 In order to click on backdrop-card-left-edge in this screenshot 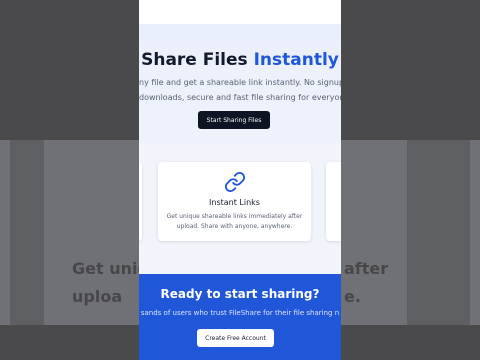, I will do `click(5, 232)`.